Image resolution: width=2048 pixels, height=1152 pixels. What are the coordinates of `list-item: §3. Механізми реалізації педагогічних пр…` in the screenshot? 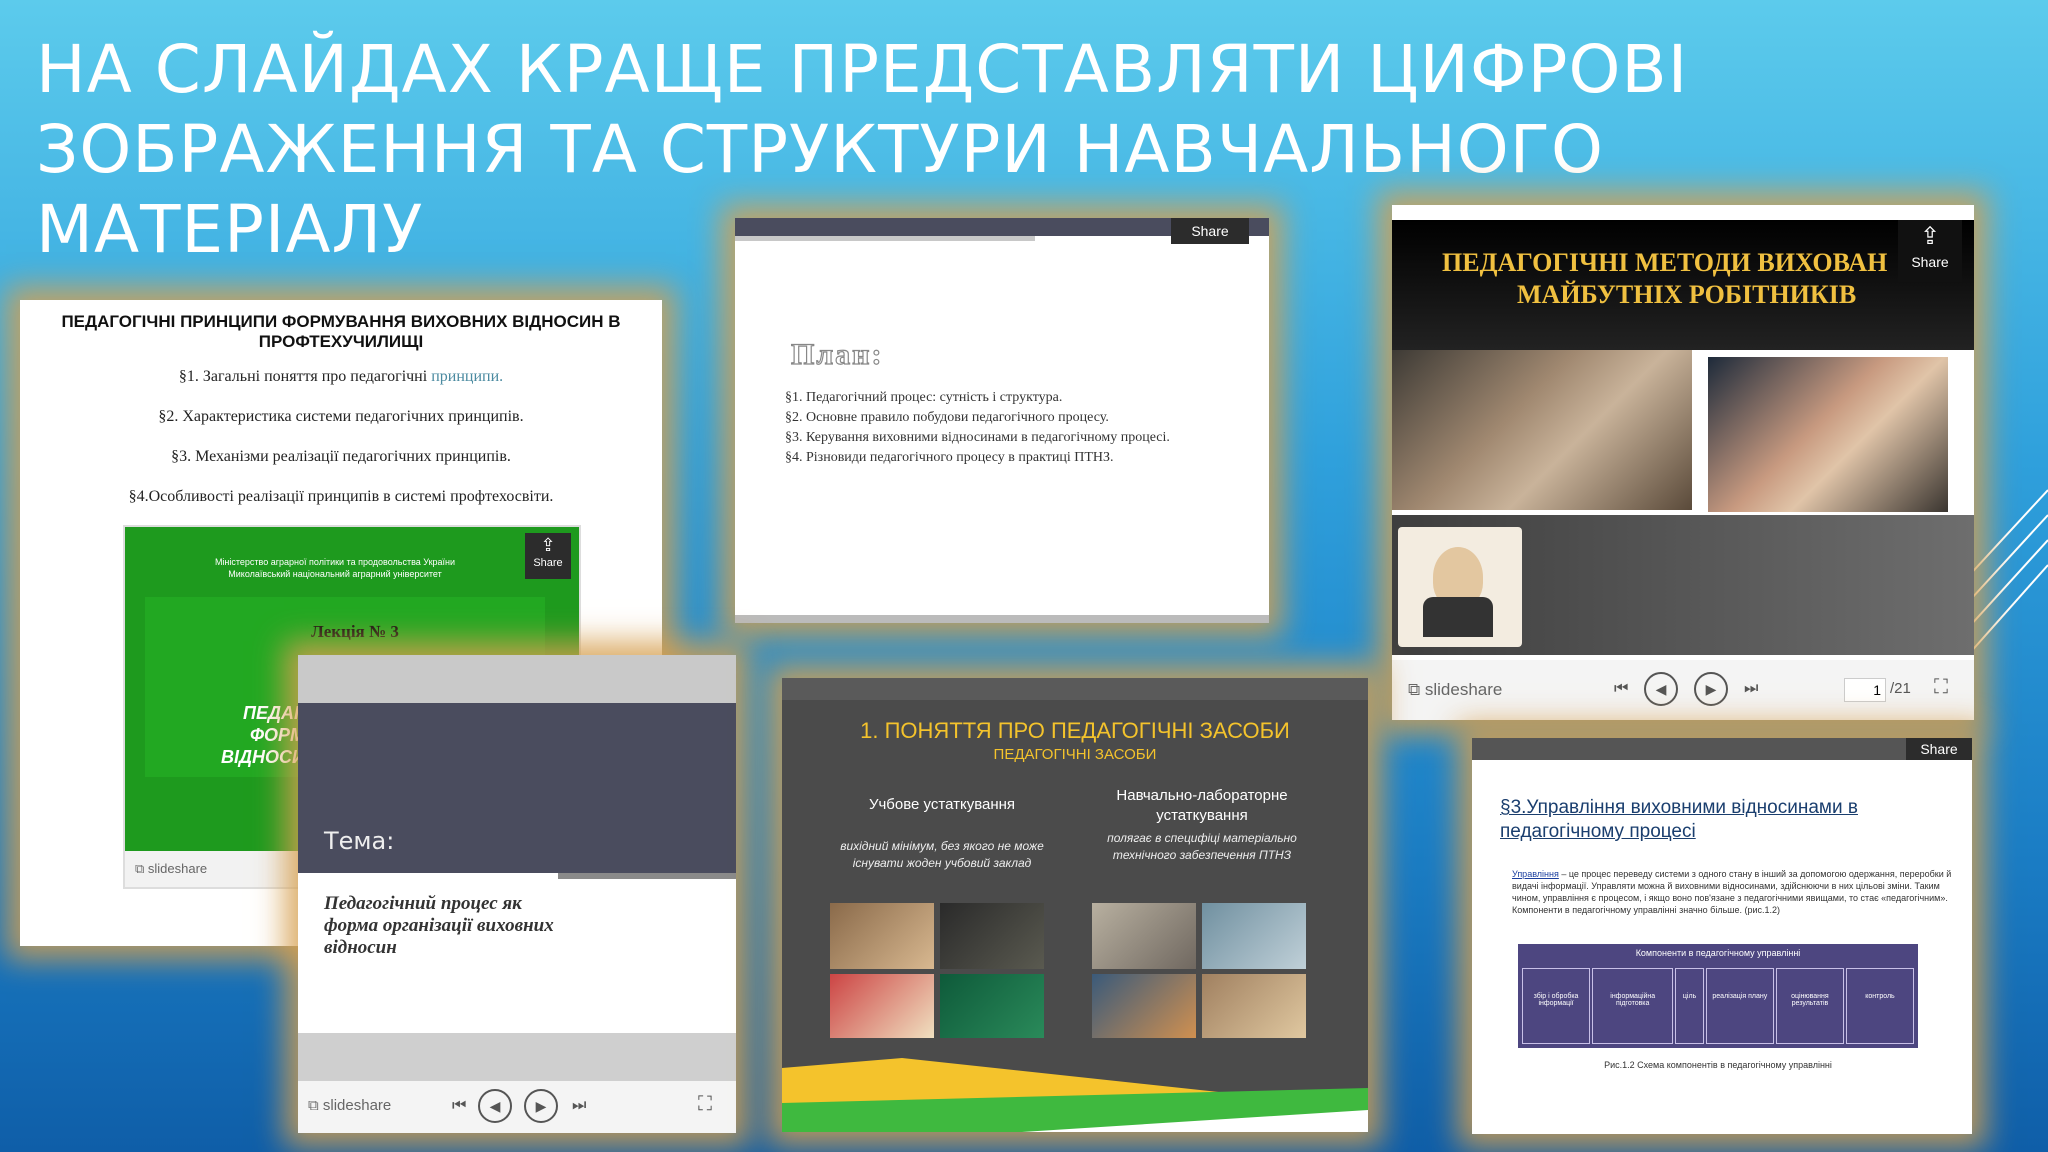 It's located at (341, 456).